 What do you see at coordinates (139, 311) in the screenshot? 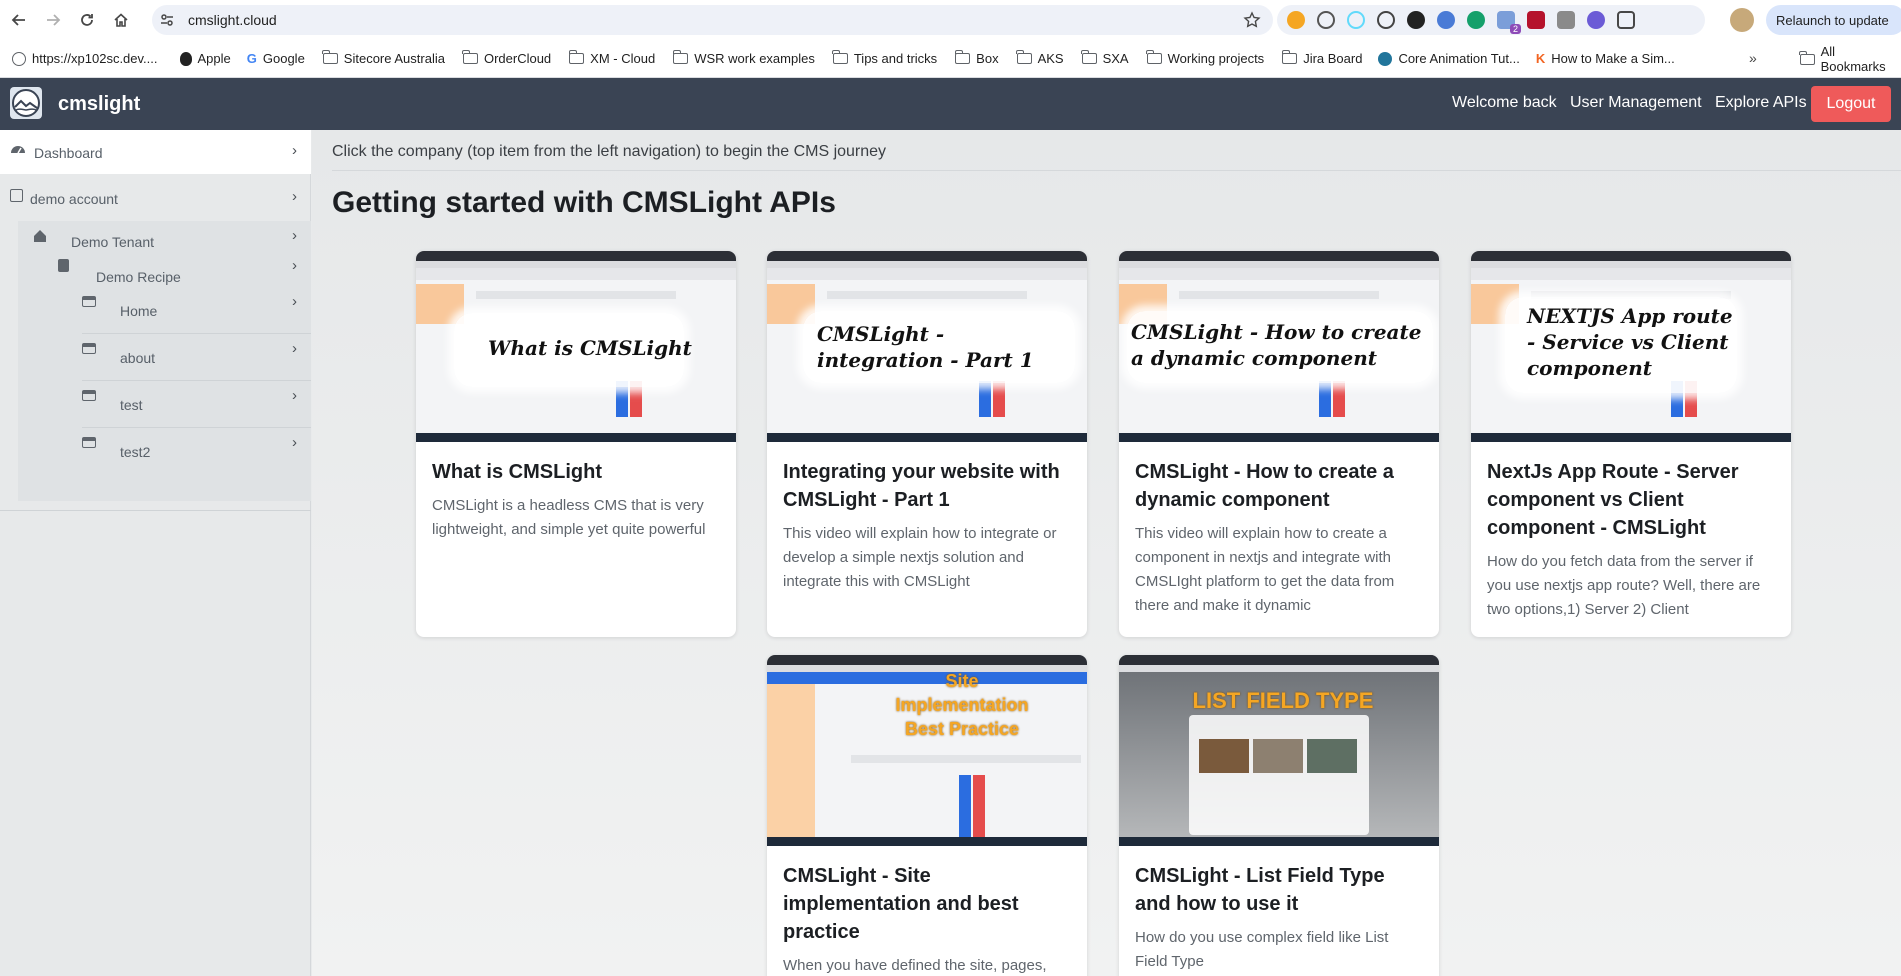
I see `sidebar-label: Home` at bounding box center [139, 311].